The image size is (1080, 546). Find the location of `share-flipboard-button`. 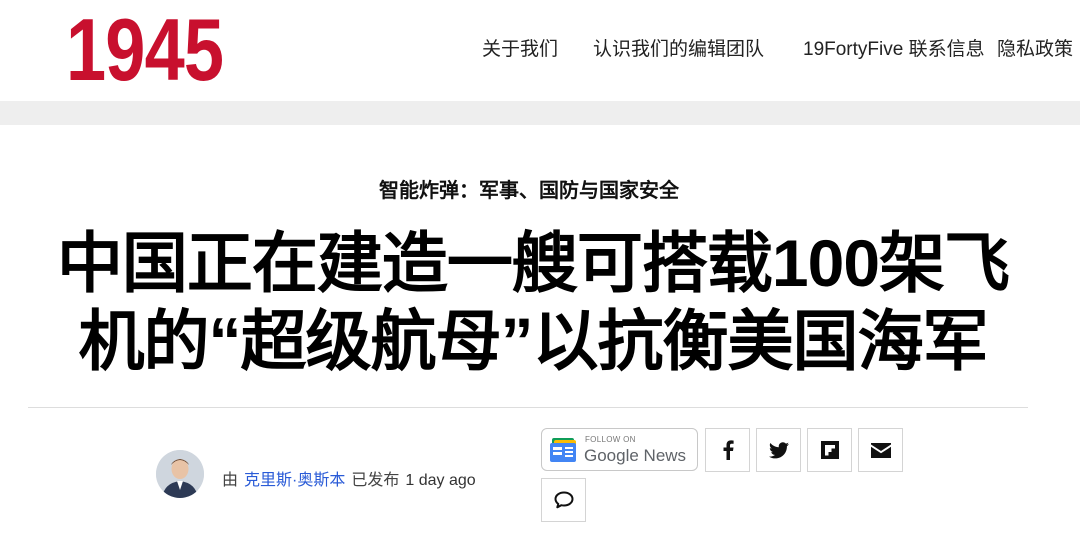

share-flipboard-button is located at coordinates (829, 450).